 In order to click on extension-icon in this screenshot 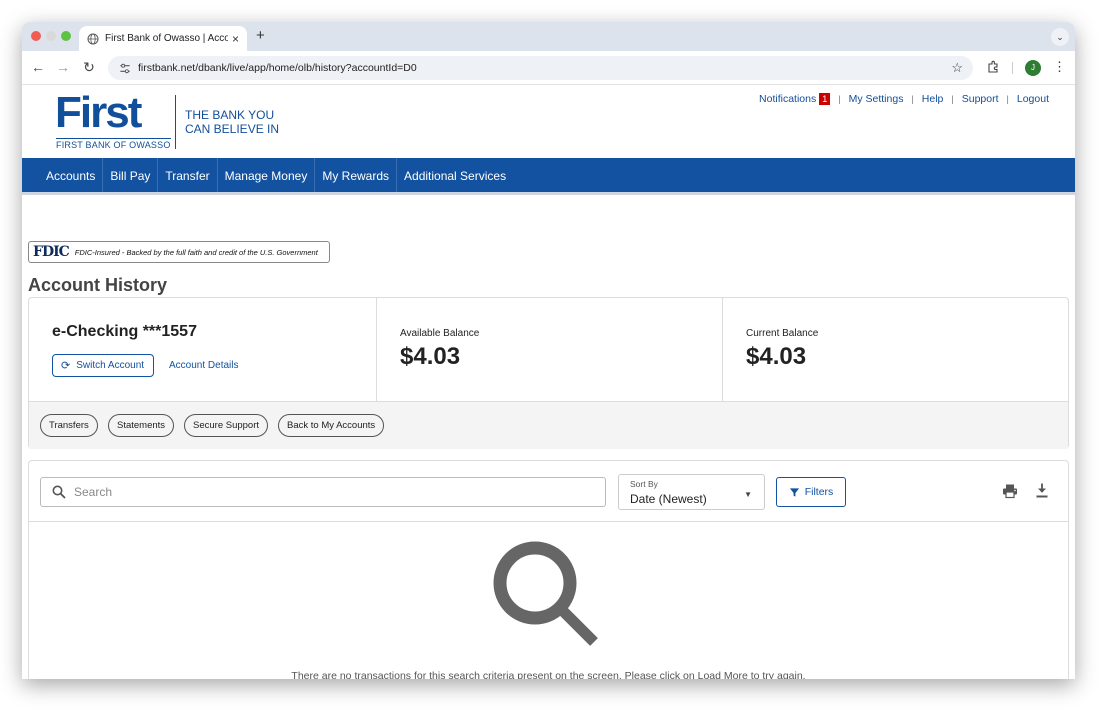, I will do `click(993, 67)`.